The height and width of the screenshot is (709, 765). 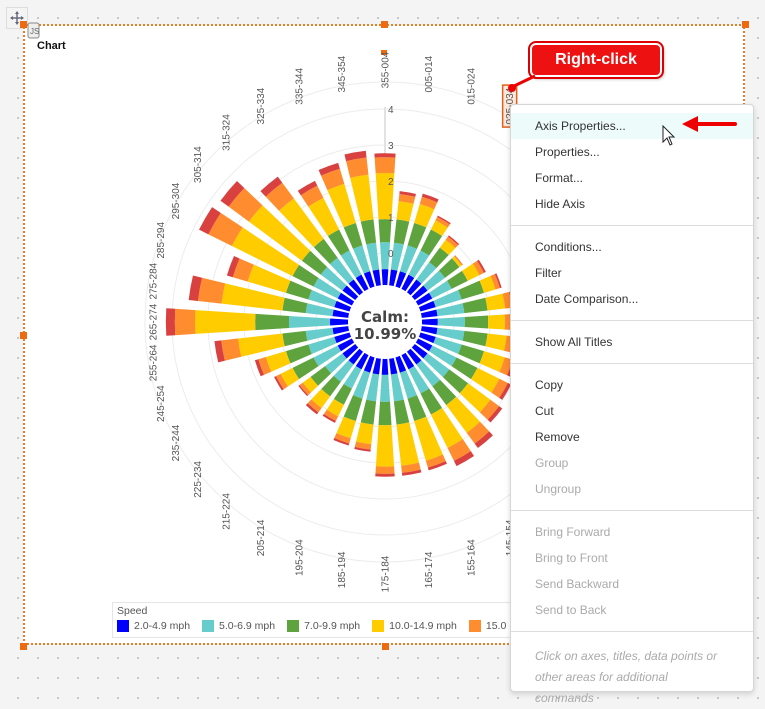 I want to click on bar-segment-355-004-s4, so click(x=385, y=165).